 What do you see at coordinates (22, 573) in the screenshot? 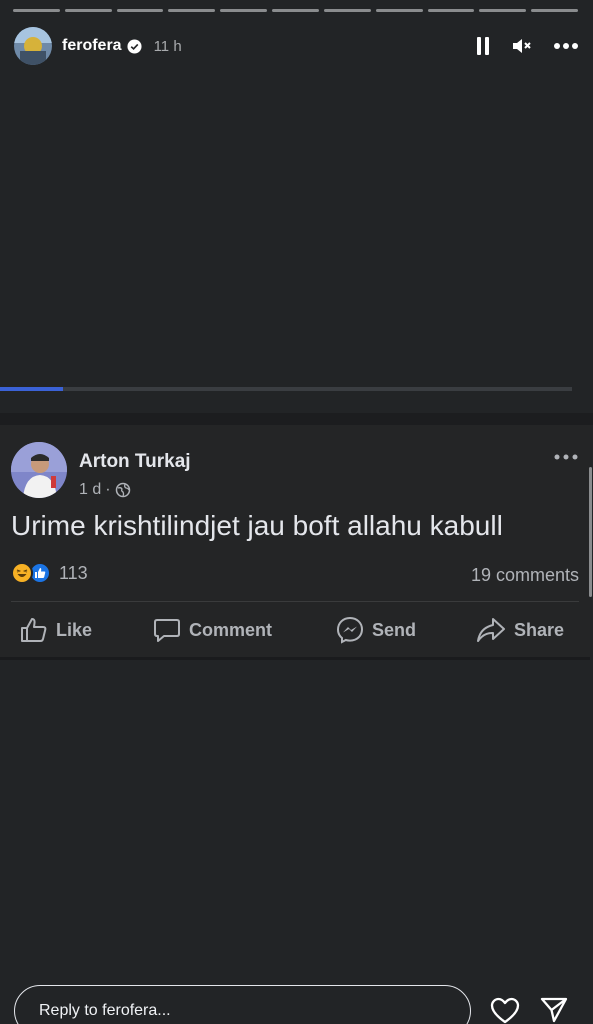
I see `haha-reaction-icon` at bounding box center [22, 573].